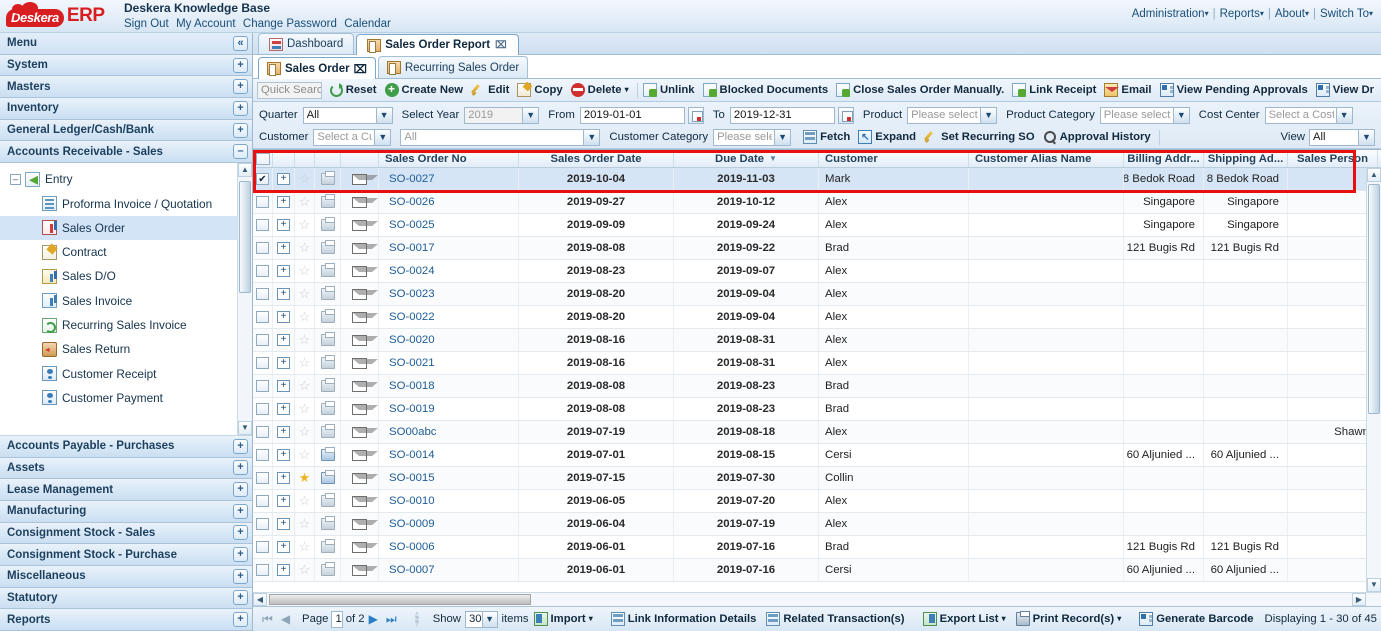 Image resolution: width=1381 pixels, height=631 pixels. Describe the element at coordinates (767, 90) in the screenshot. I see `blocked-documents-button: Blocked Documents` at that location.